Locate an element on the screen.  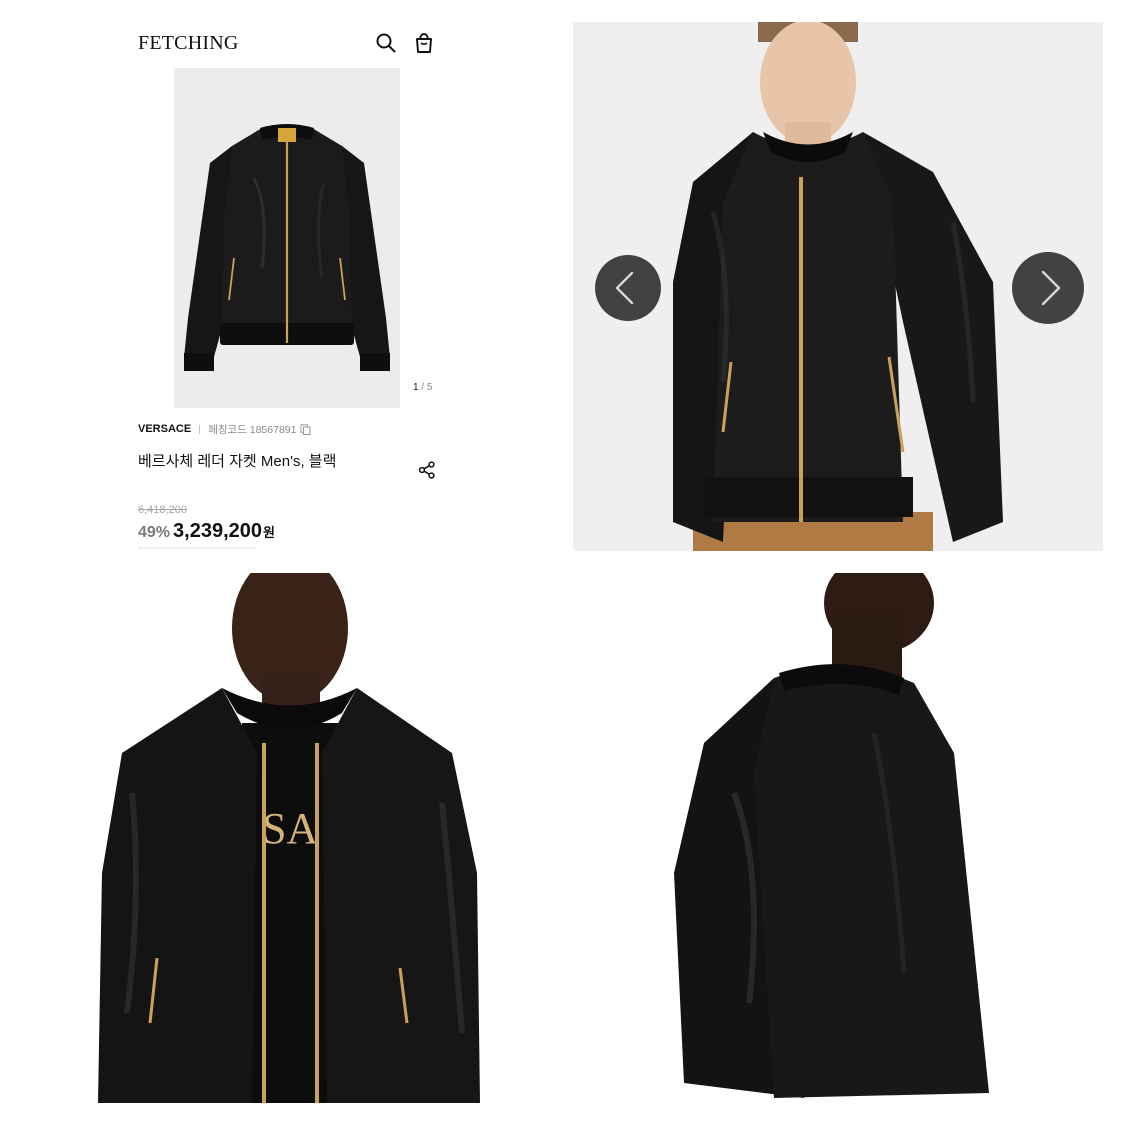
fetching-logo: FETCHING is located at coordinates (188, 43).